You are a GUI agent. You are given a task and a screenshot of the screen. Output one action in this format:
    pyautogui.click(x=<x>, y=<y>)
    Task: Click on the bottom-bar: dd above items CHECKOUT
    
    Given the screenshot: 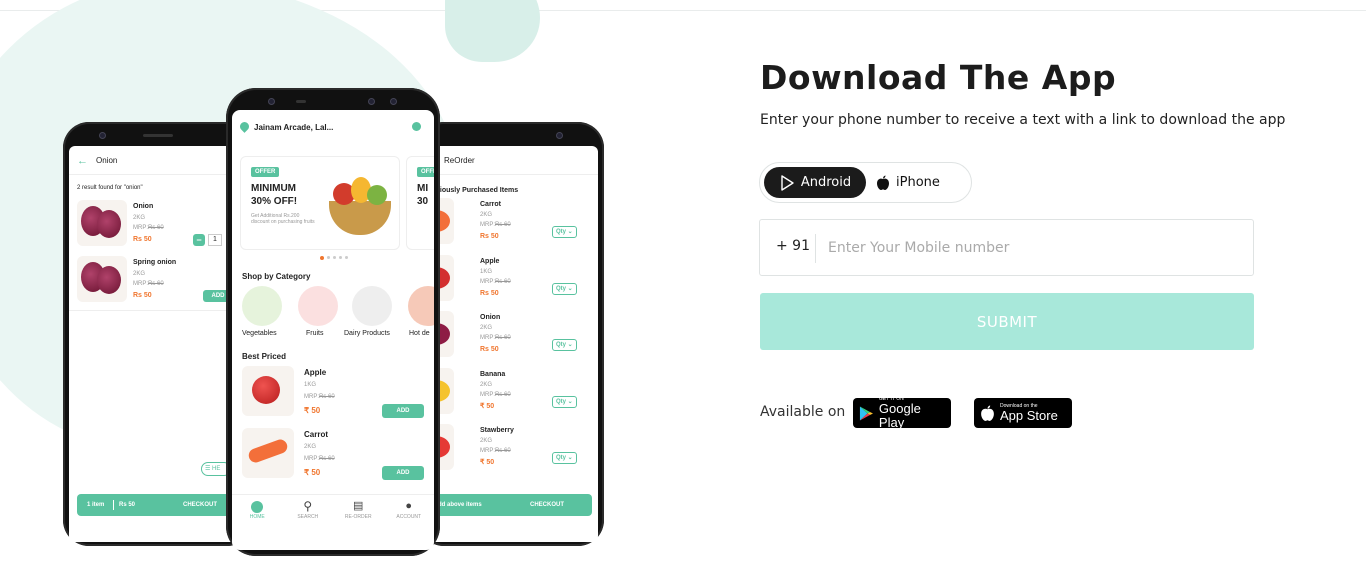 What is the action you would take?
    pyautogui.click(x=507, y=505)
    